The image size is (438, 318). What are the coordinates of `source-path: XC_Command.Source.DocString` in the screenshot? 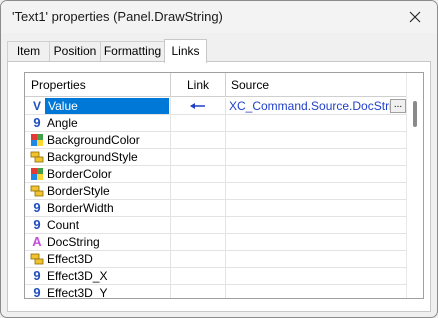 It's located at (317, 106).